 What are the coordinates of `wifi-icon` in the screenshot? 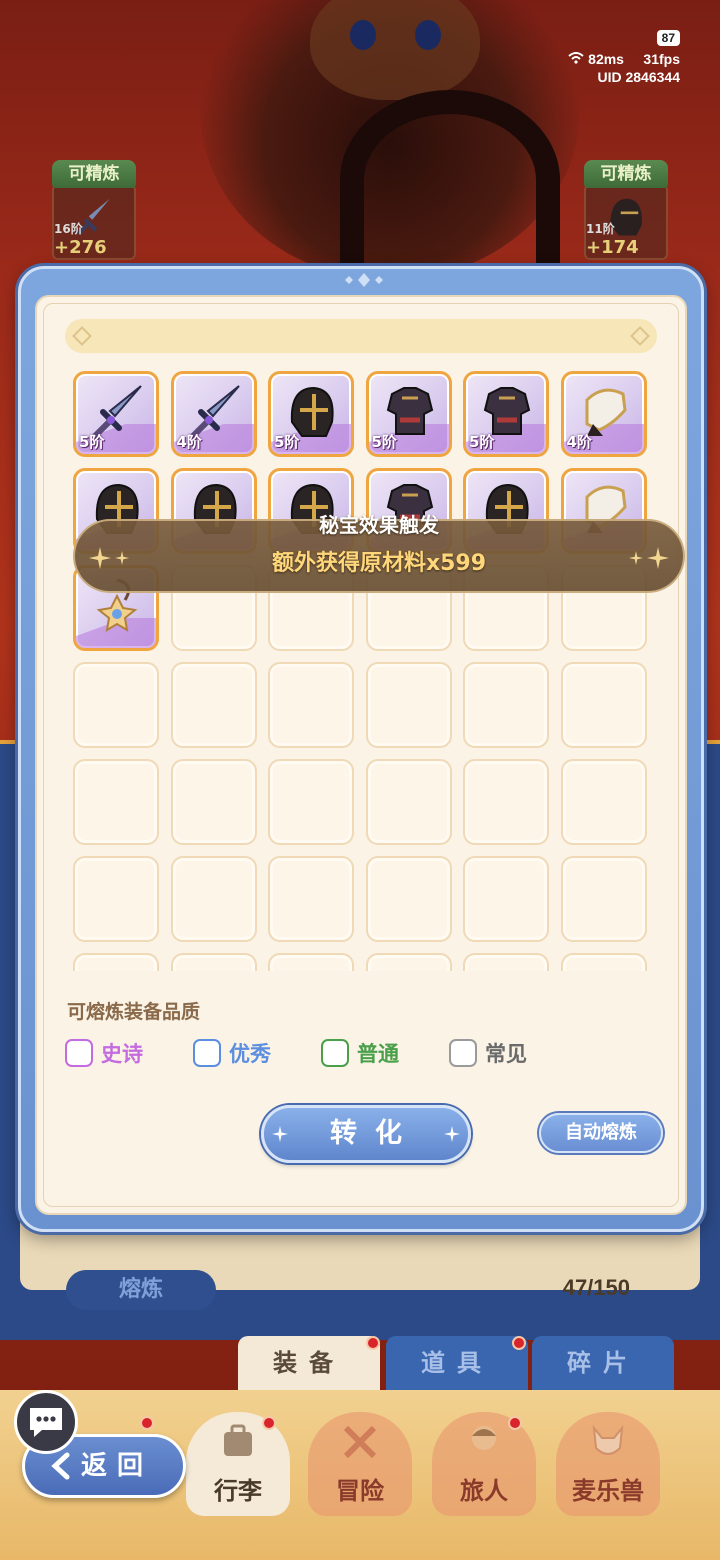 It's located at (578, 59).